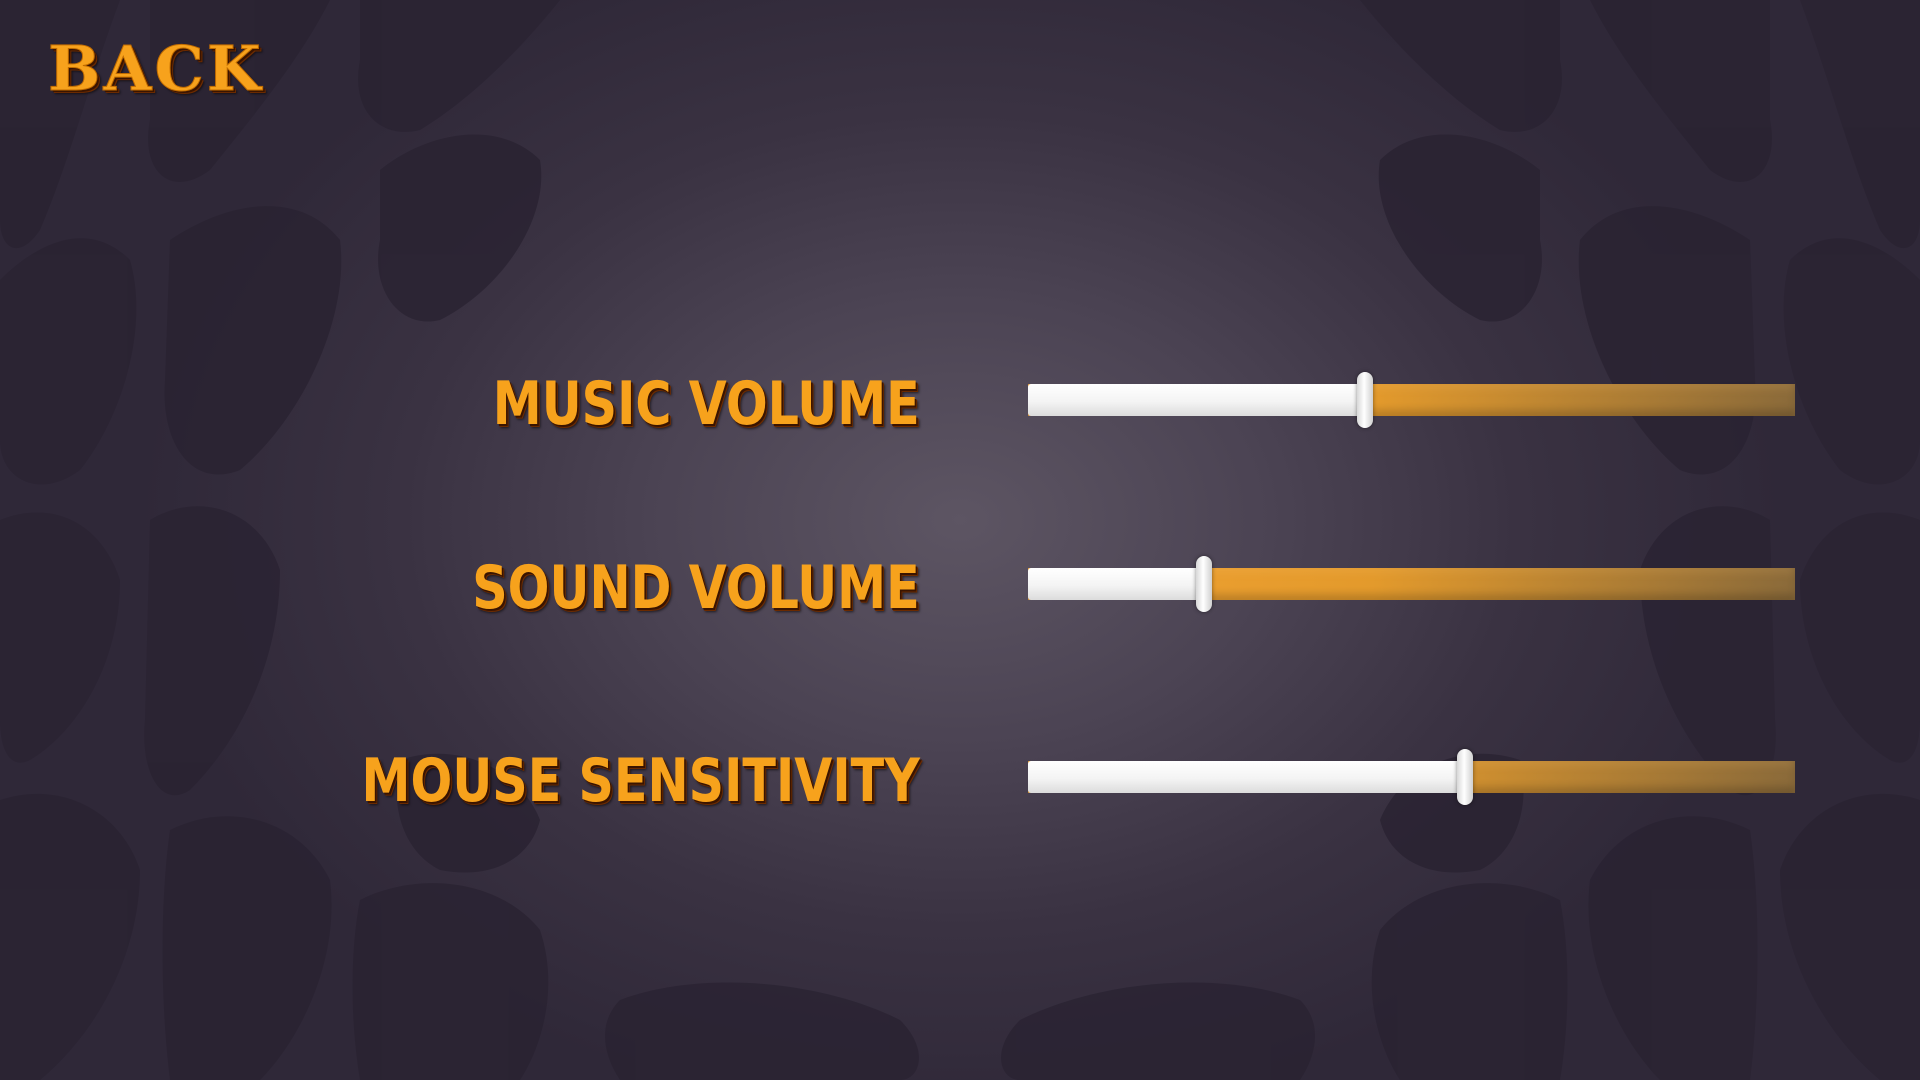  Describe the element at coordinates (960, 406) in the screenshot. I see `music-volume-row: MUSIC VOLUME` at that location.